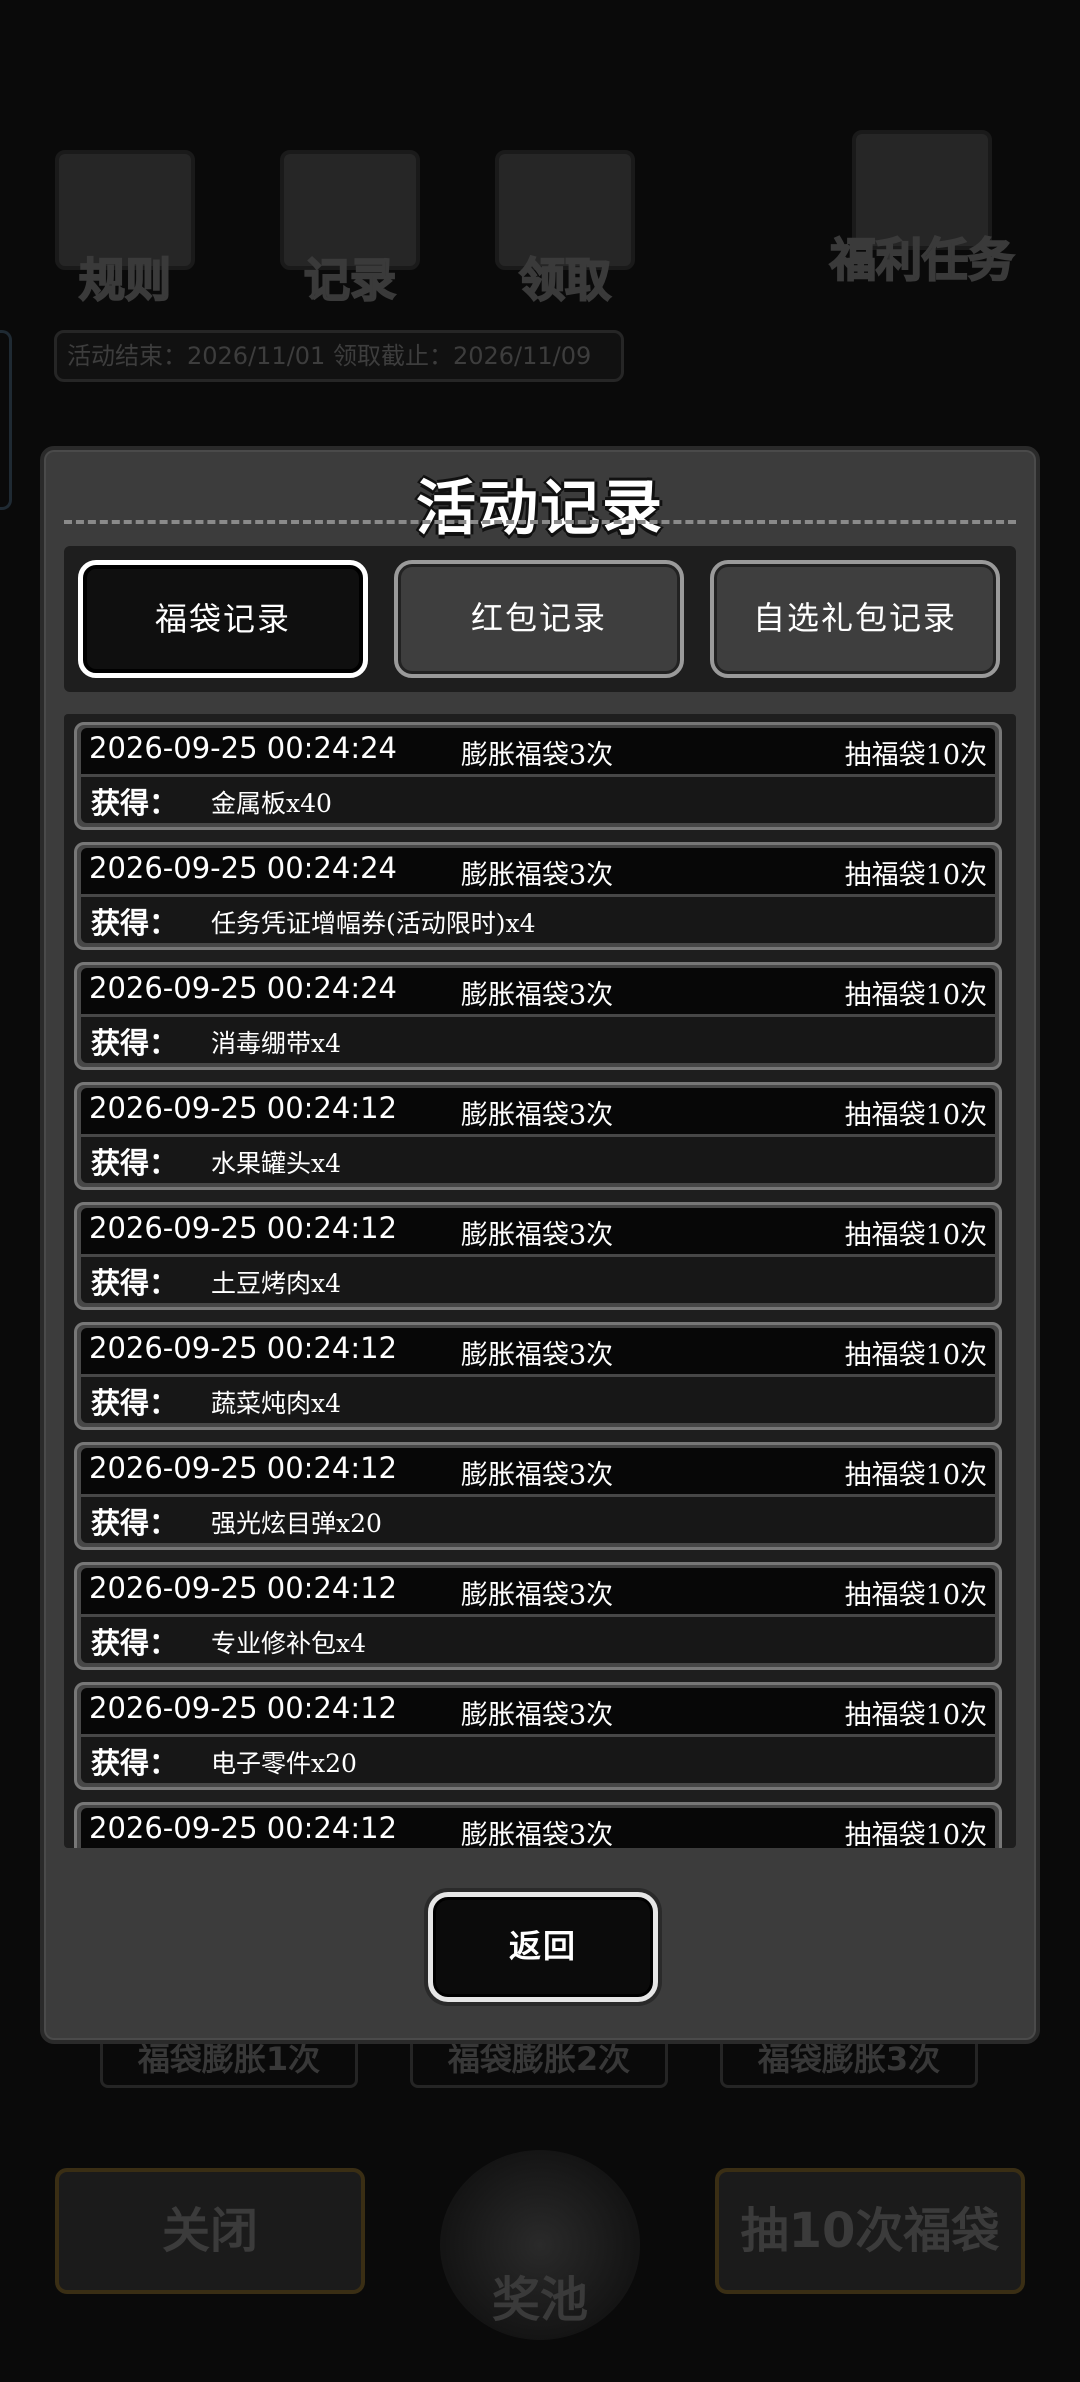 This screenshot has width=1080, height=2382. What do you see at coordinates (350, 230) in the screenshot?
I see `records-icon: 记录` at bounding box center [350, 230].